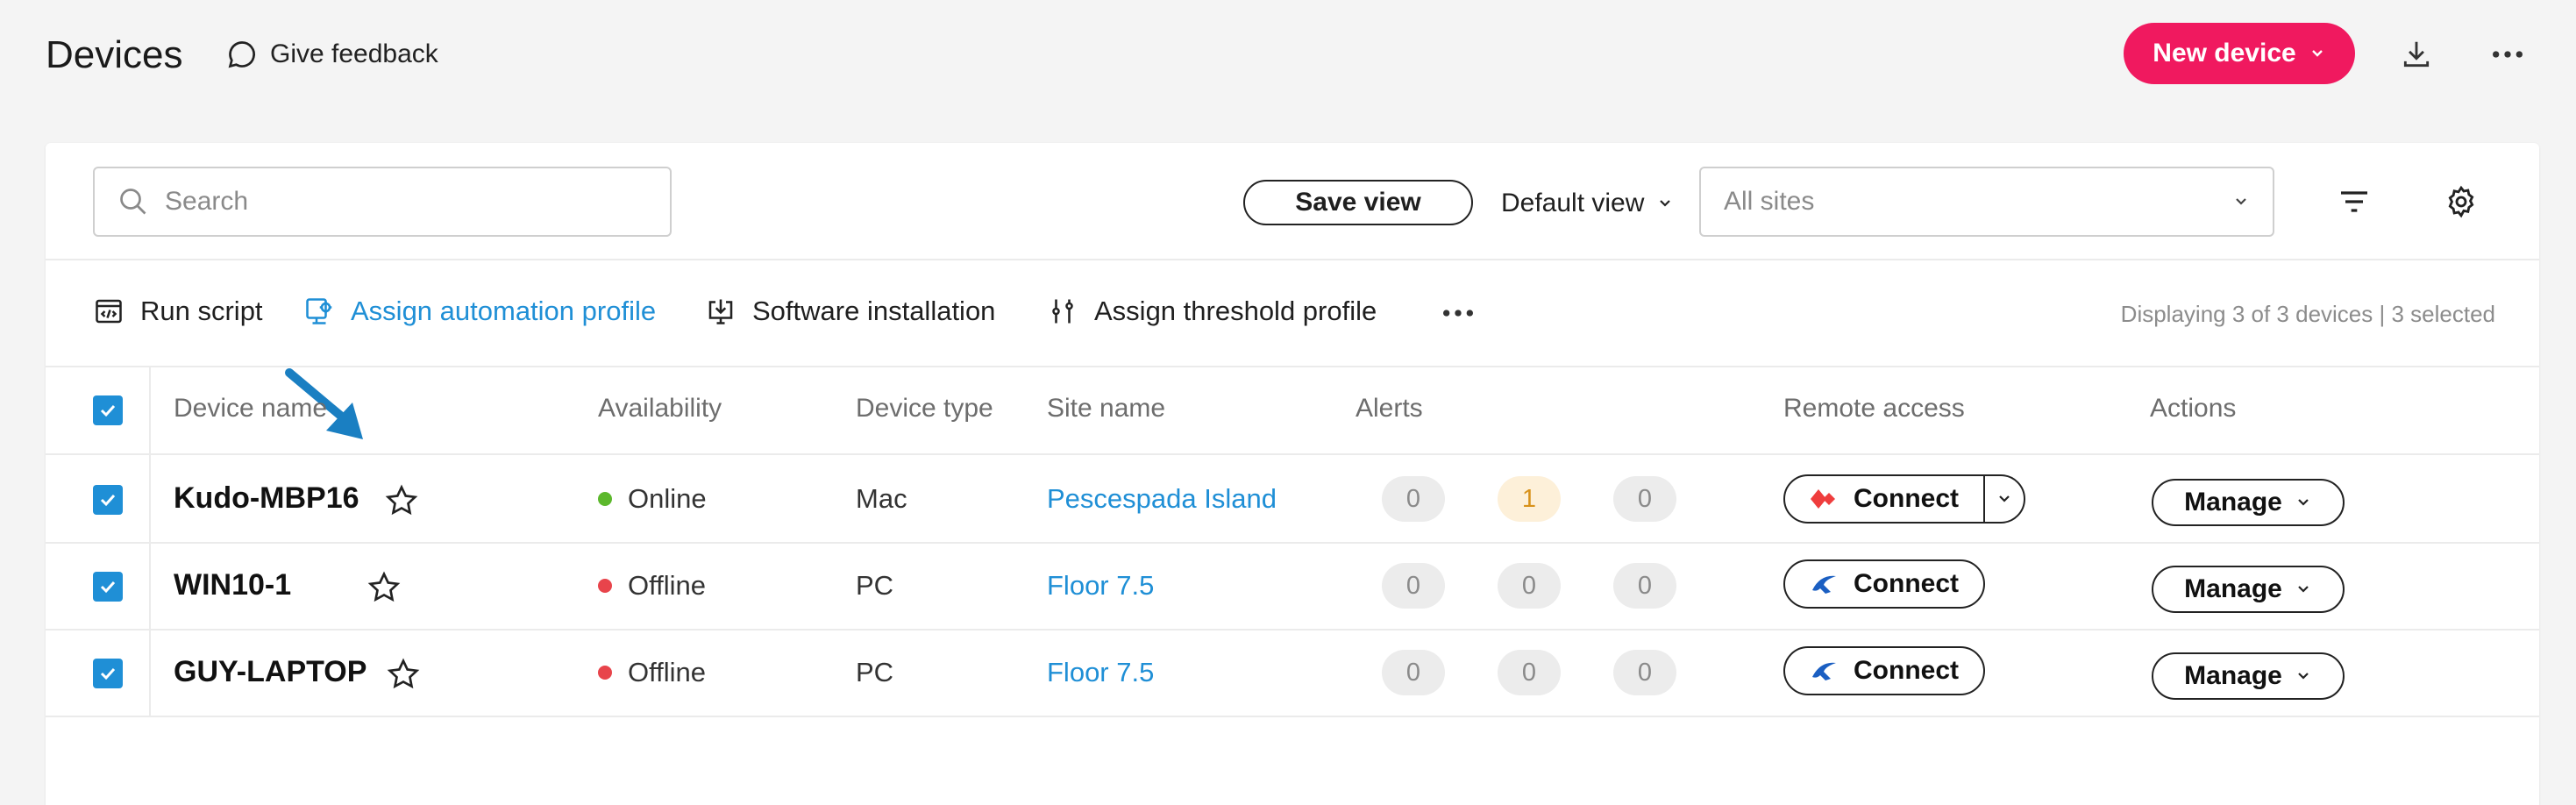  I want to click on search-icon, so click(133, 202).